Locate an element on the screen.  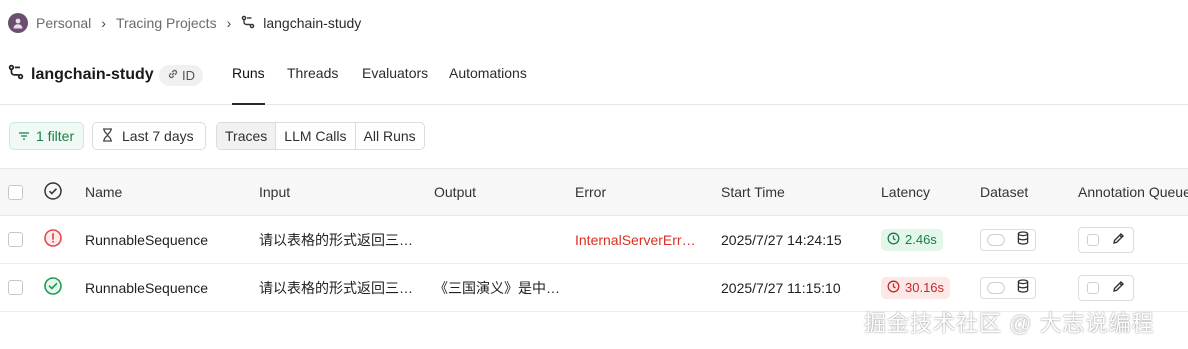
filter-button: 1 filter is located at coordinates (46, 136).